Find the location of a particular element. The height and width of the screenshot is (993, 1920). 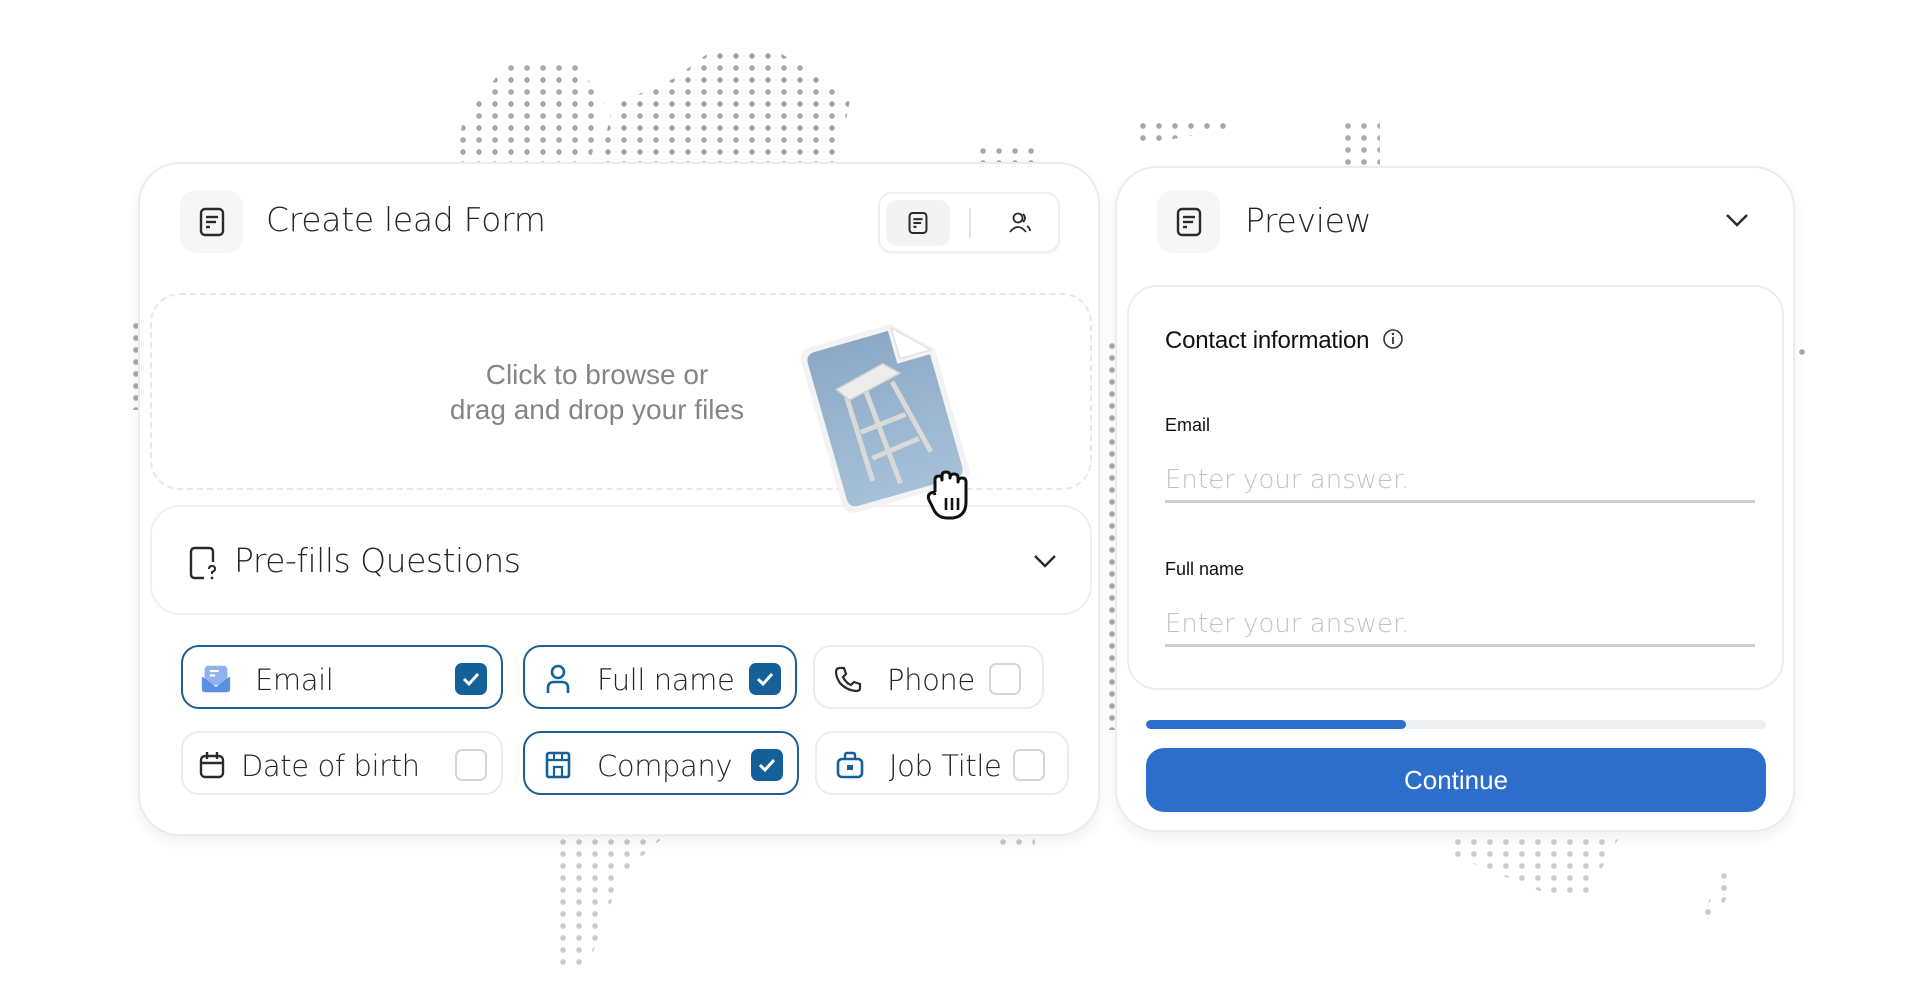

chip-job-title: Job Title is located at coordinates (942, 763).